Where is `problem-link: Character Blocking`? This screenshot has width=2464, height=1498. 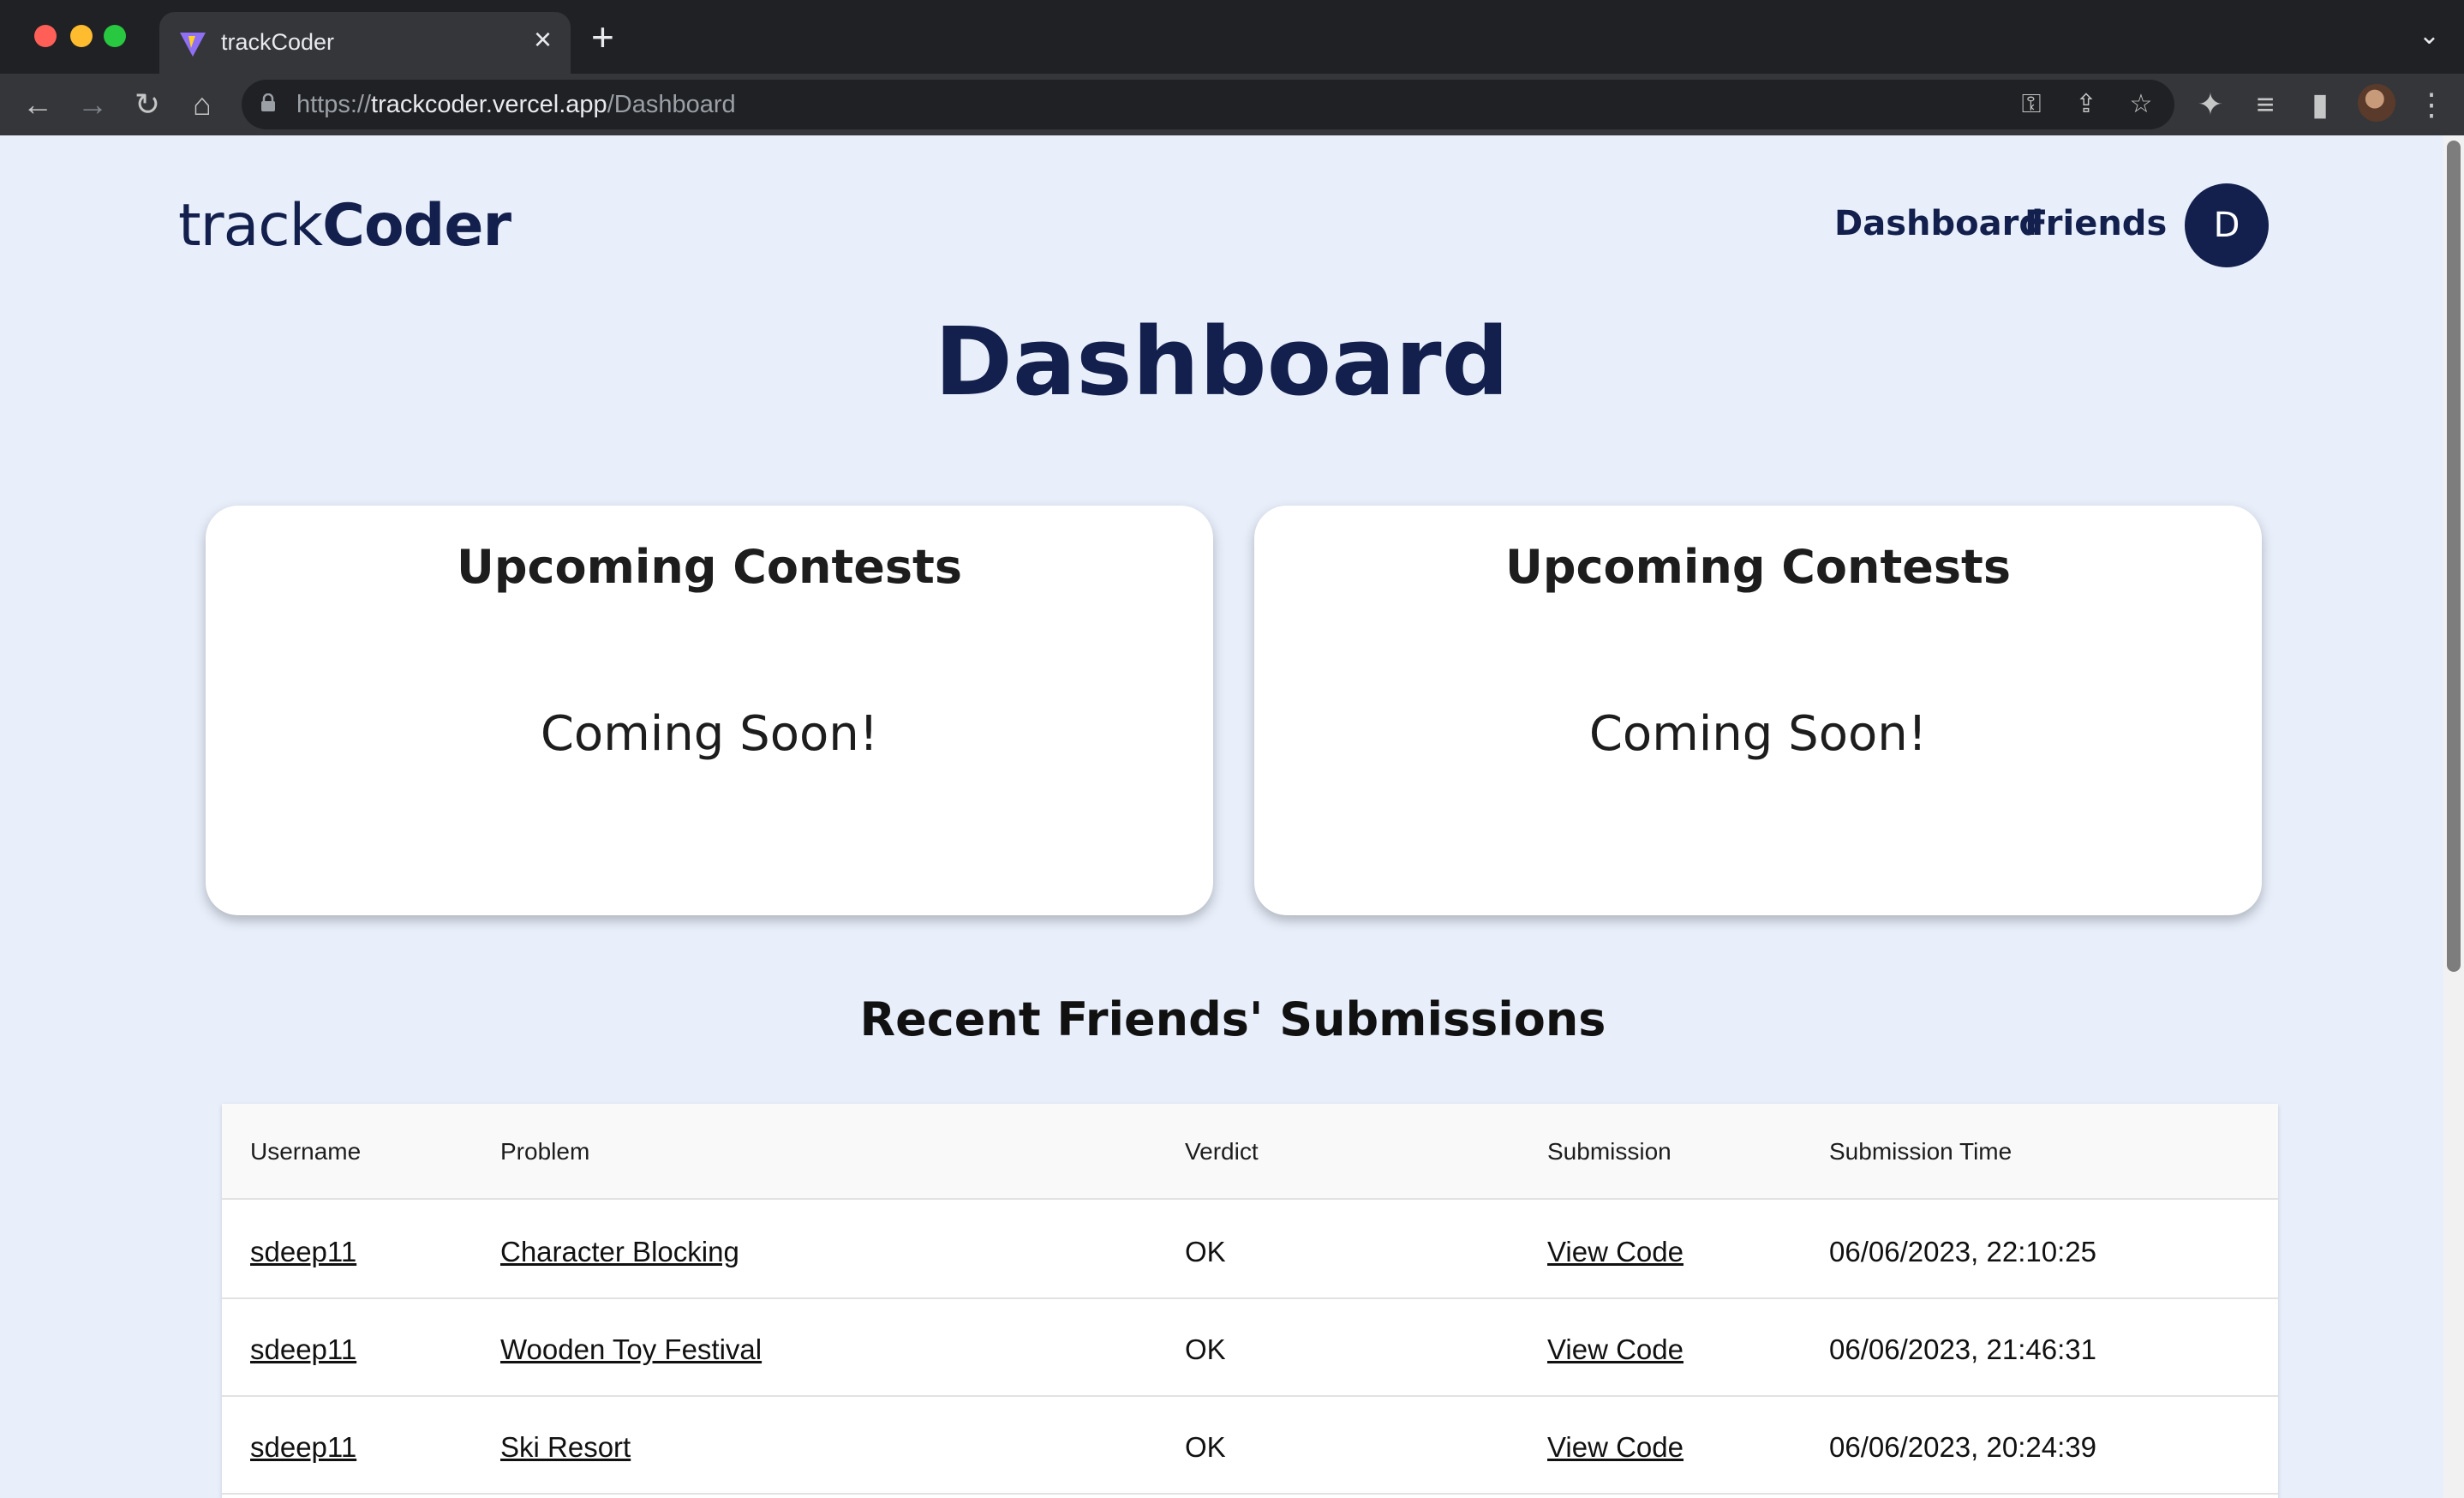
problem-link: Character Blocking is located at coordinates (619, 1252).